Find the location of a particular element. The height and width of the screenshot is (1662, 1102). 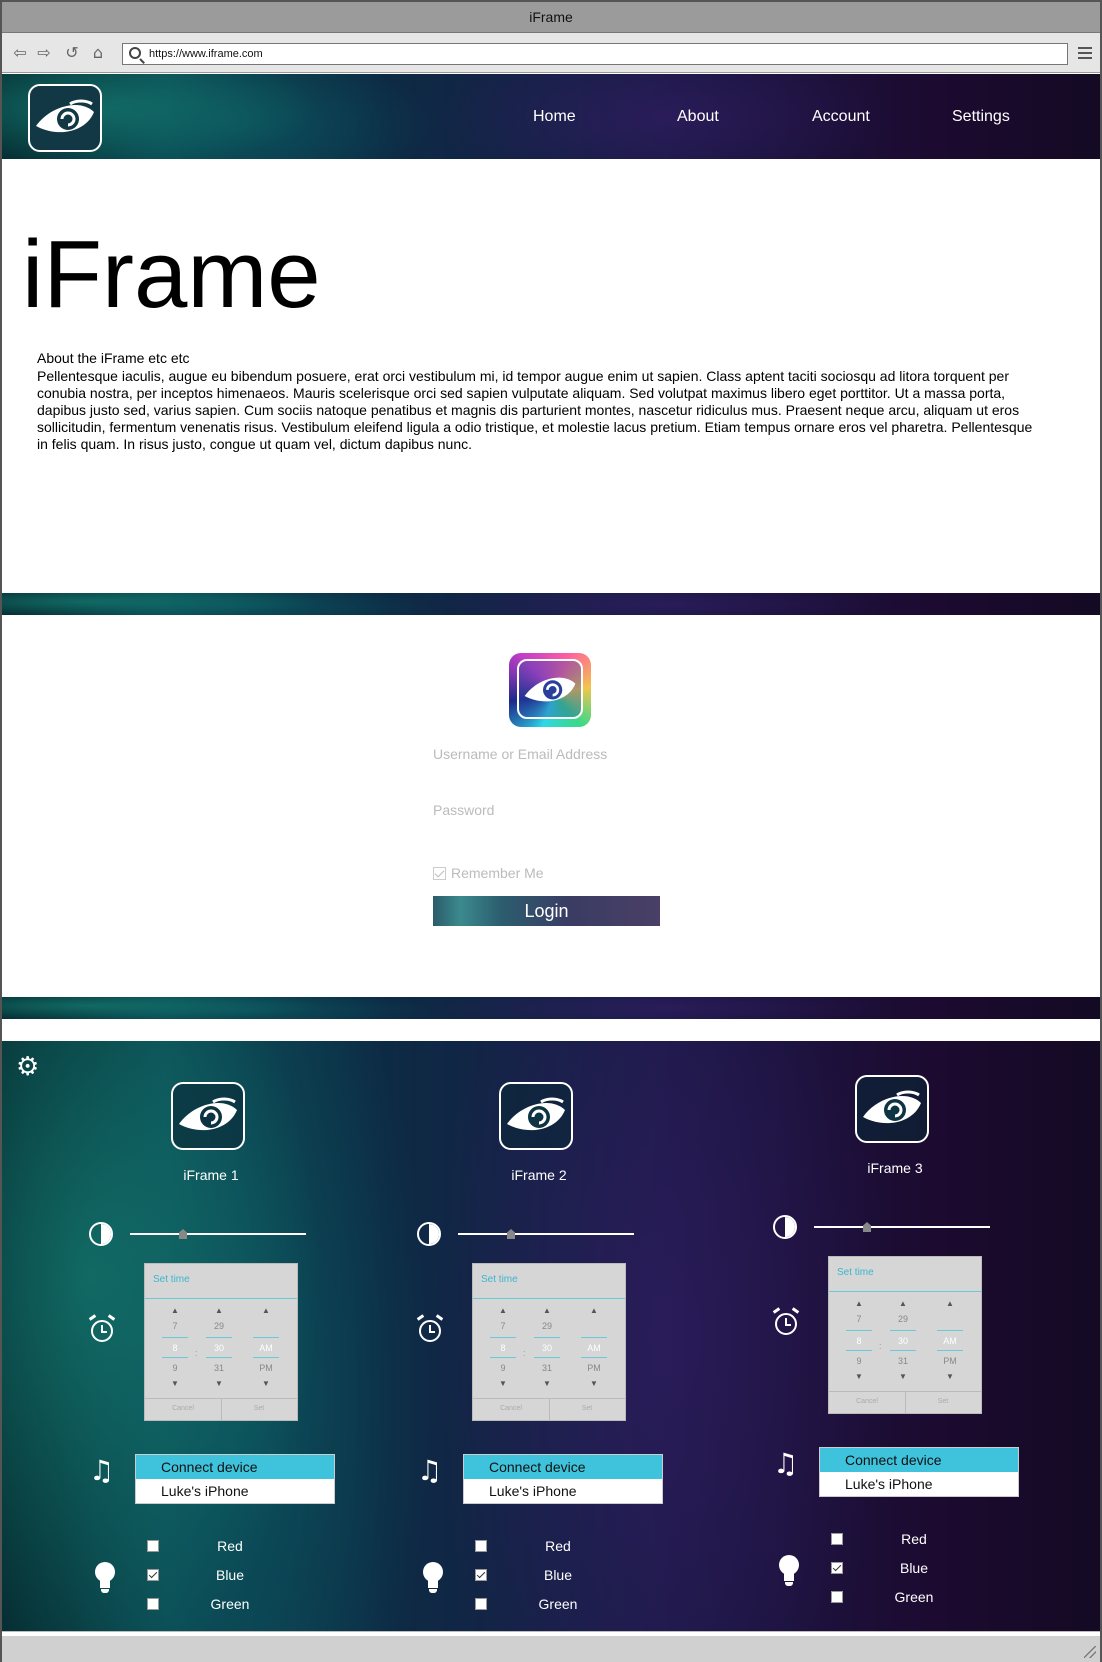

contrast-icon is located at coordinates (101, 1234).